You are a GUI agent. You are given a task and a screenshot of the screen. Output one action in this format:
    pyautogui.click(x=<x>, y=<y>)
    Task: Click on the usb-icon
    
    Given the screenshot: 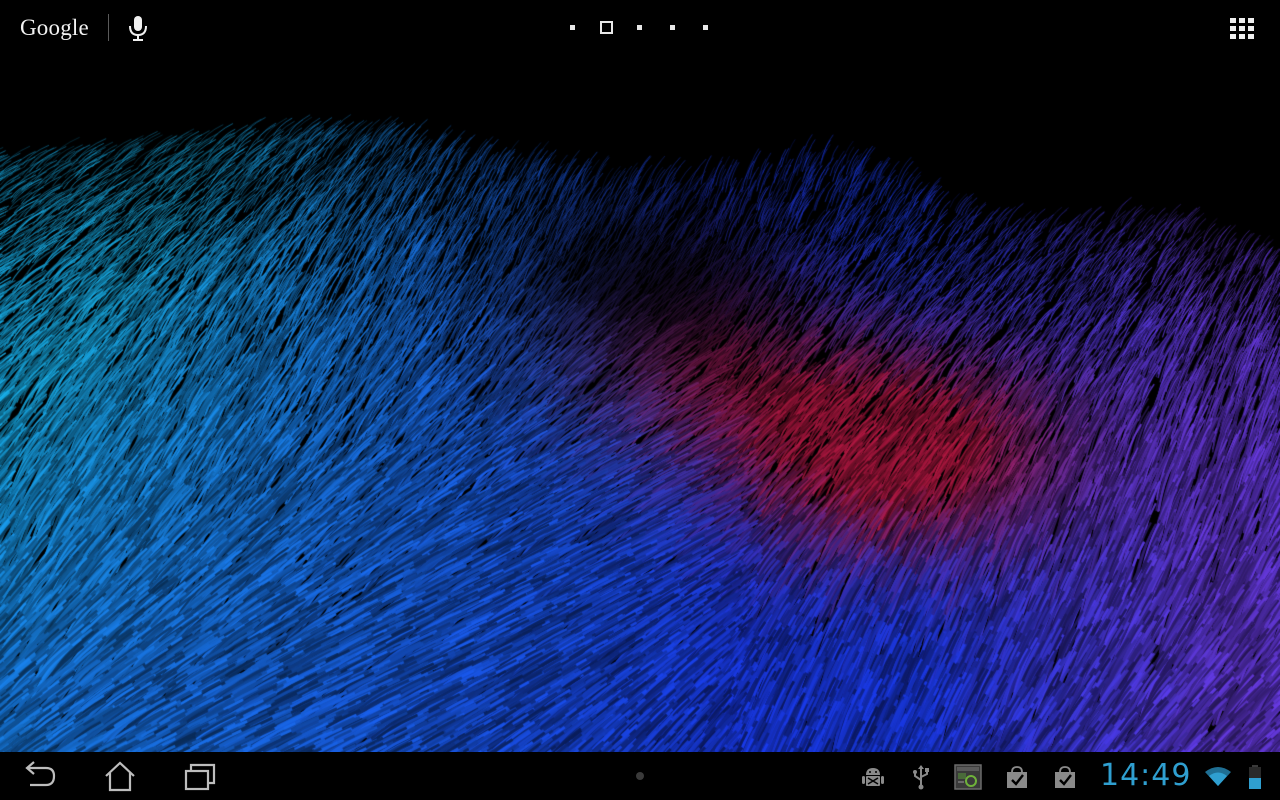 What is the action you would take?
    pyautogui.click(x=921, y=777)
    